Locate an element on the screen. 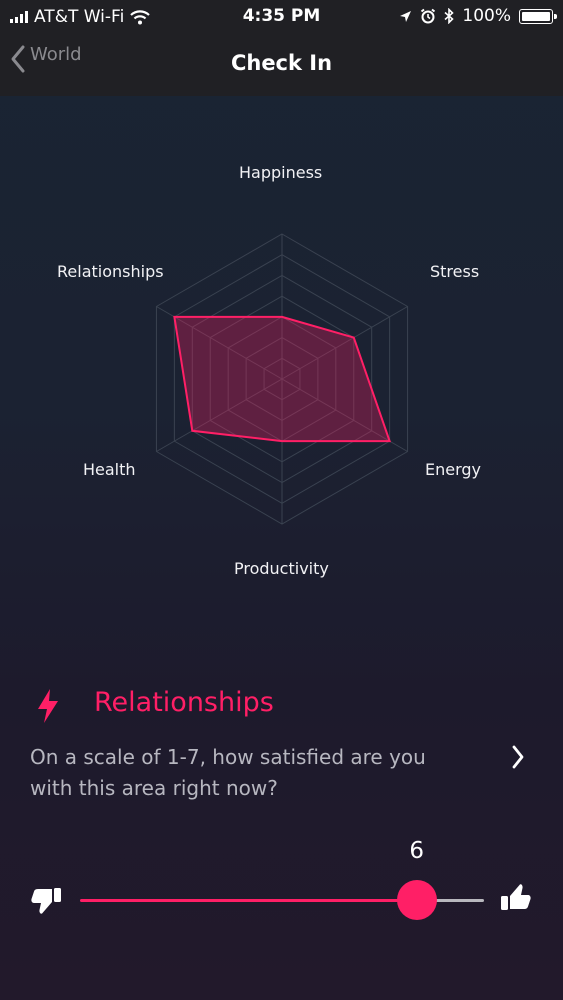  category-title: Relationships is located at coordinates (184, 702).